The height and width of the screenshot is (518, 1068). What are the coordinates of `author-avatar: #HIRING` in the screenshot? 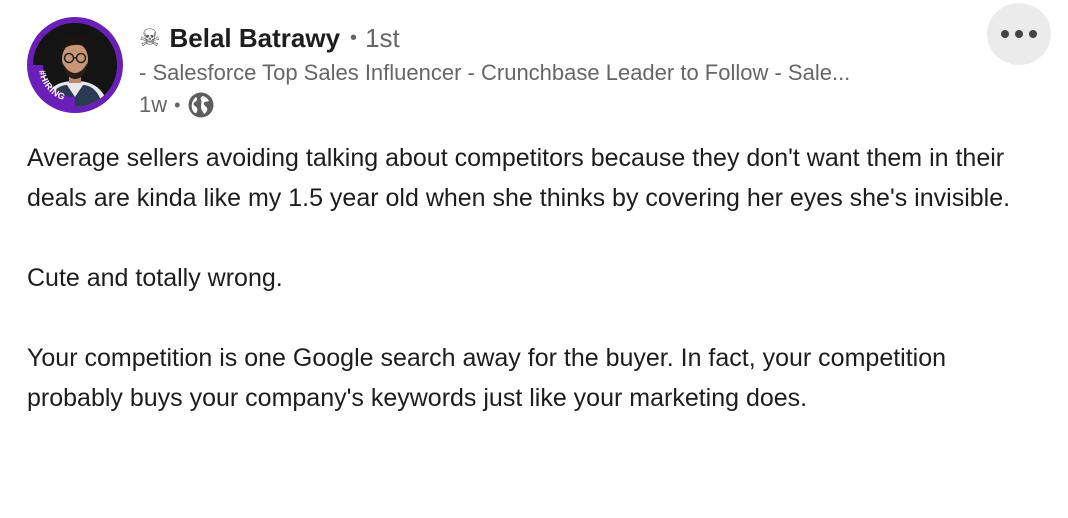 It's located at (75, 65).